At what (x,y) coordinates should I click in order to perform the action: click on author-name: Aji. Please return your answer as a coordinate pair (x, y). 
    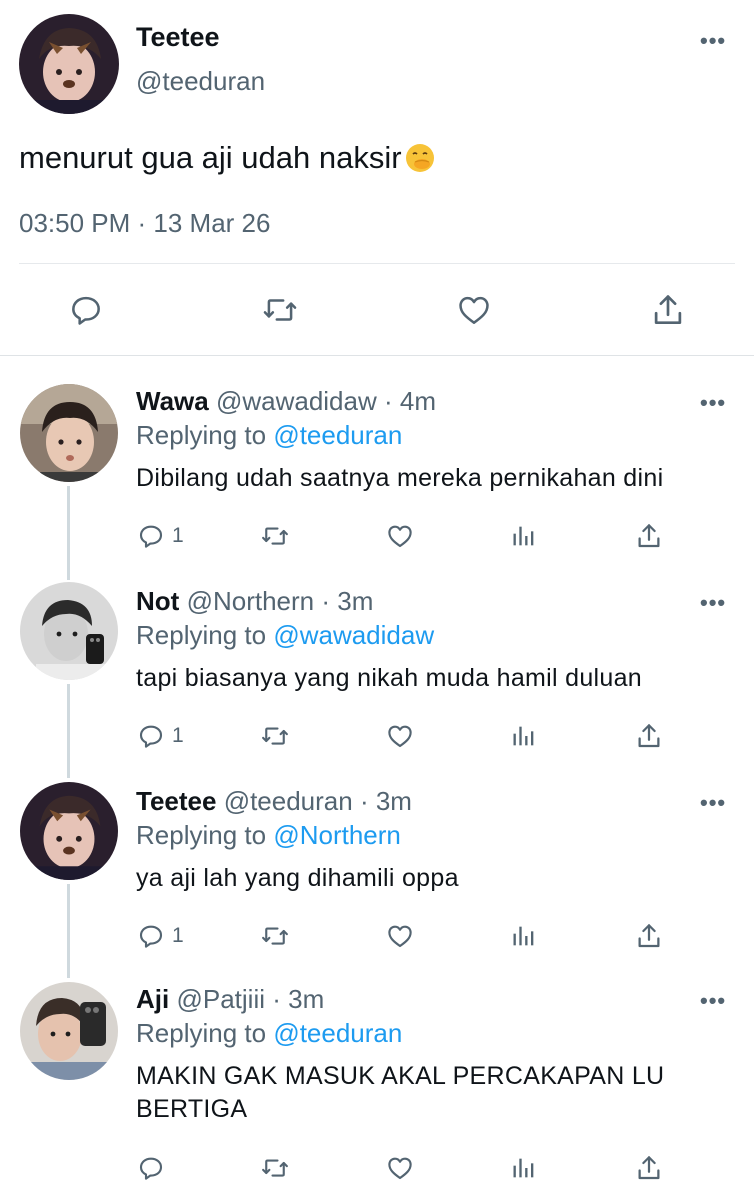
    Looking at the image, I should click on (152, 999).